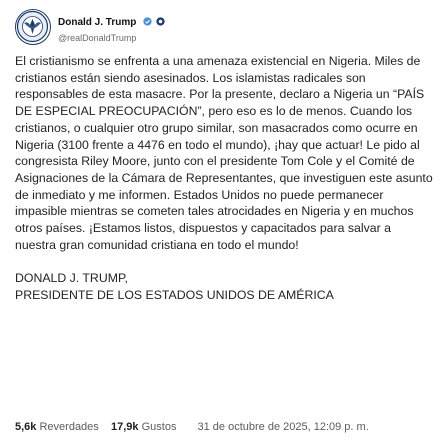  Describe the element at coordinates (147, 21) in the screenshot. I see `verified-badge-icon` at that location.